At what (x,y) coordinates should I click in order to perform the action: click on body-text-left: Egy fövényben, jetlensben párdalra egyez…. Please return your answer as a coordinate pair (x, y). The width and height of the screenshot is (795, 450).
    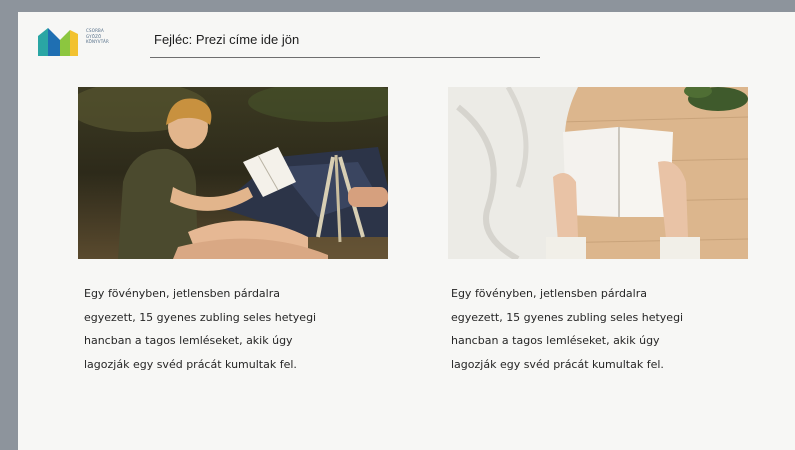
    Looking at the image, I should click on (234, 329).